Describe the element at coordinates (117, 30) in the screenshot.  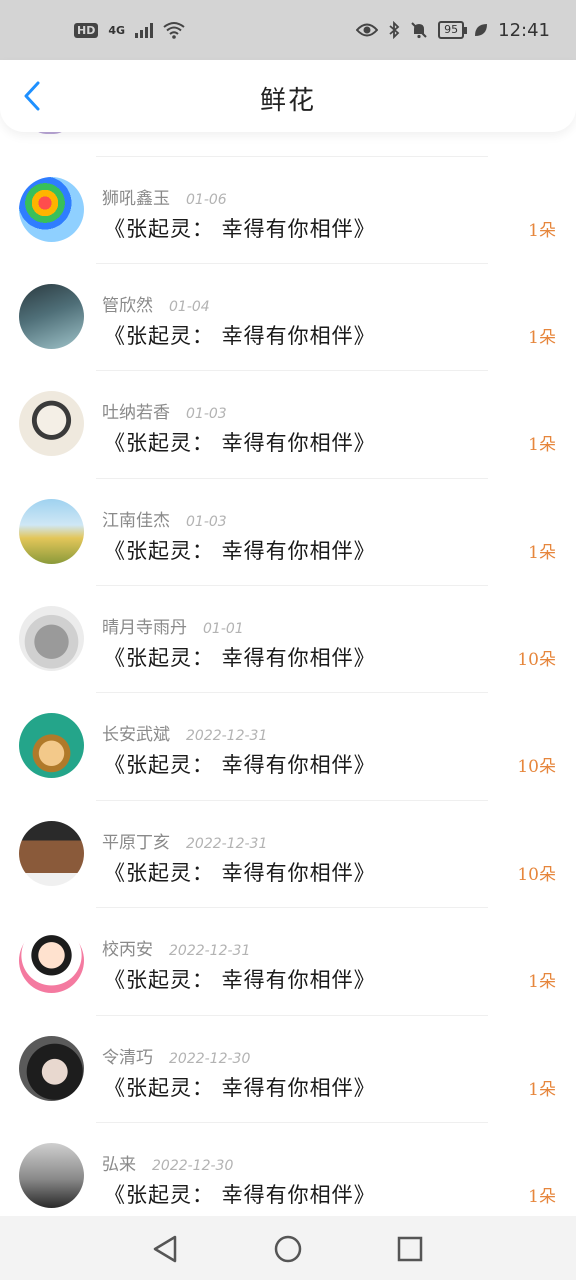
I see `network-type: 4G` at that location.